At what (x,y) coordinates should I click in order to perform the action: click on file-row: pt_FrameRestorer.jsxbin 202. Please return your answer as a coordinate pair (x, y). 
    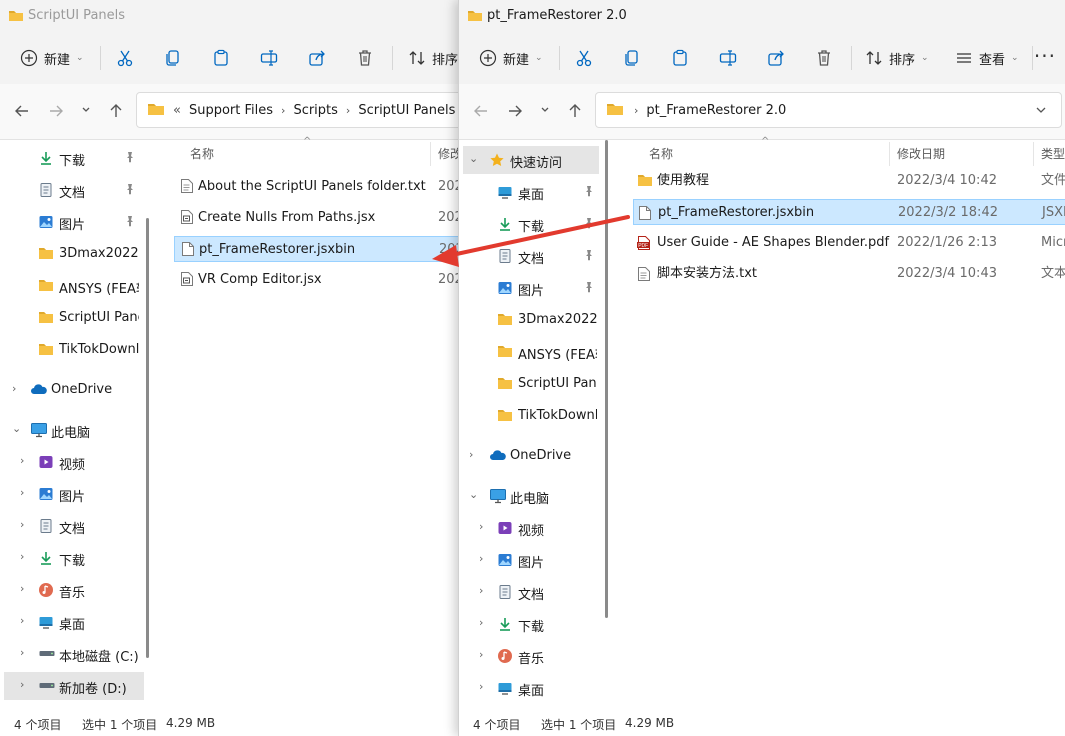
    Looking at the image, I should click on (322, 249).